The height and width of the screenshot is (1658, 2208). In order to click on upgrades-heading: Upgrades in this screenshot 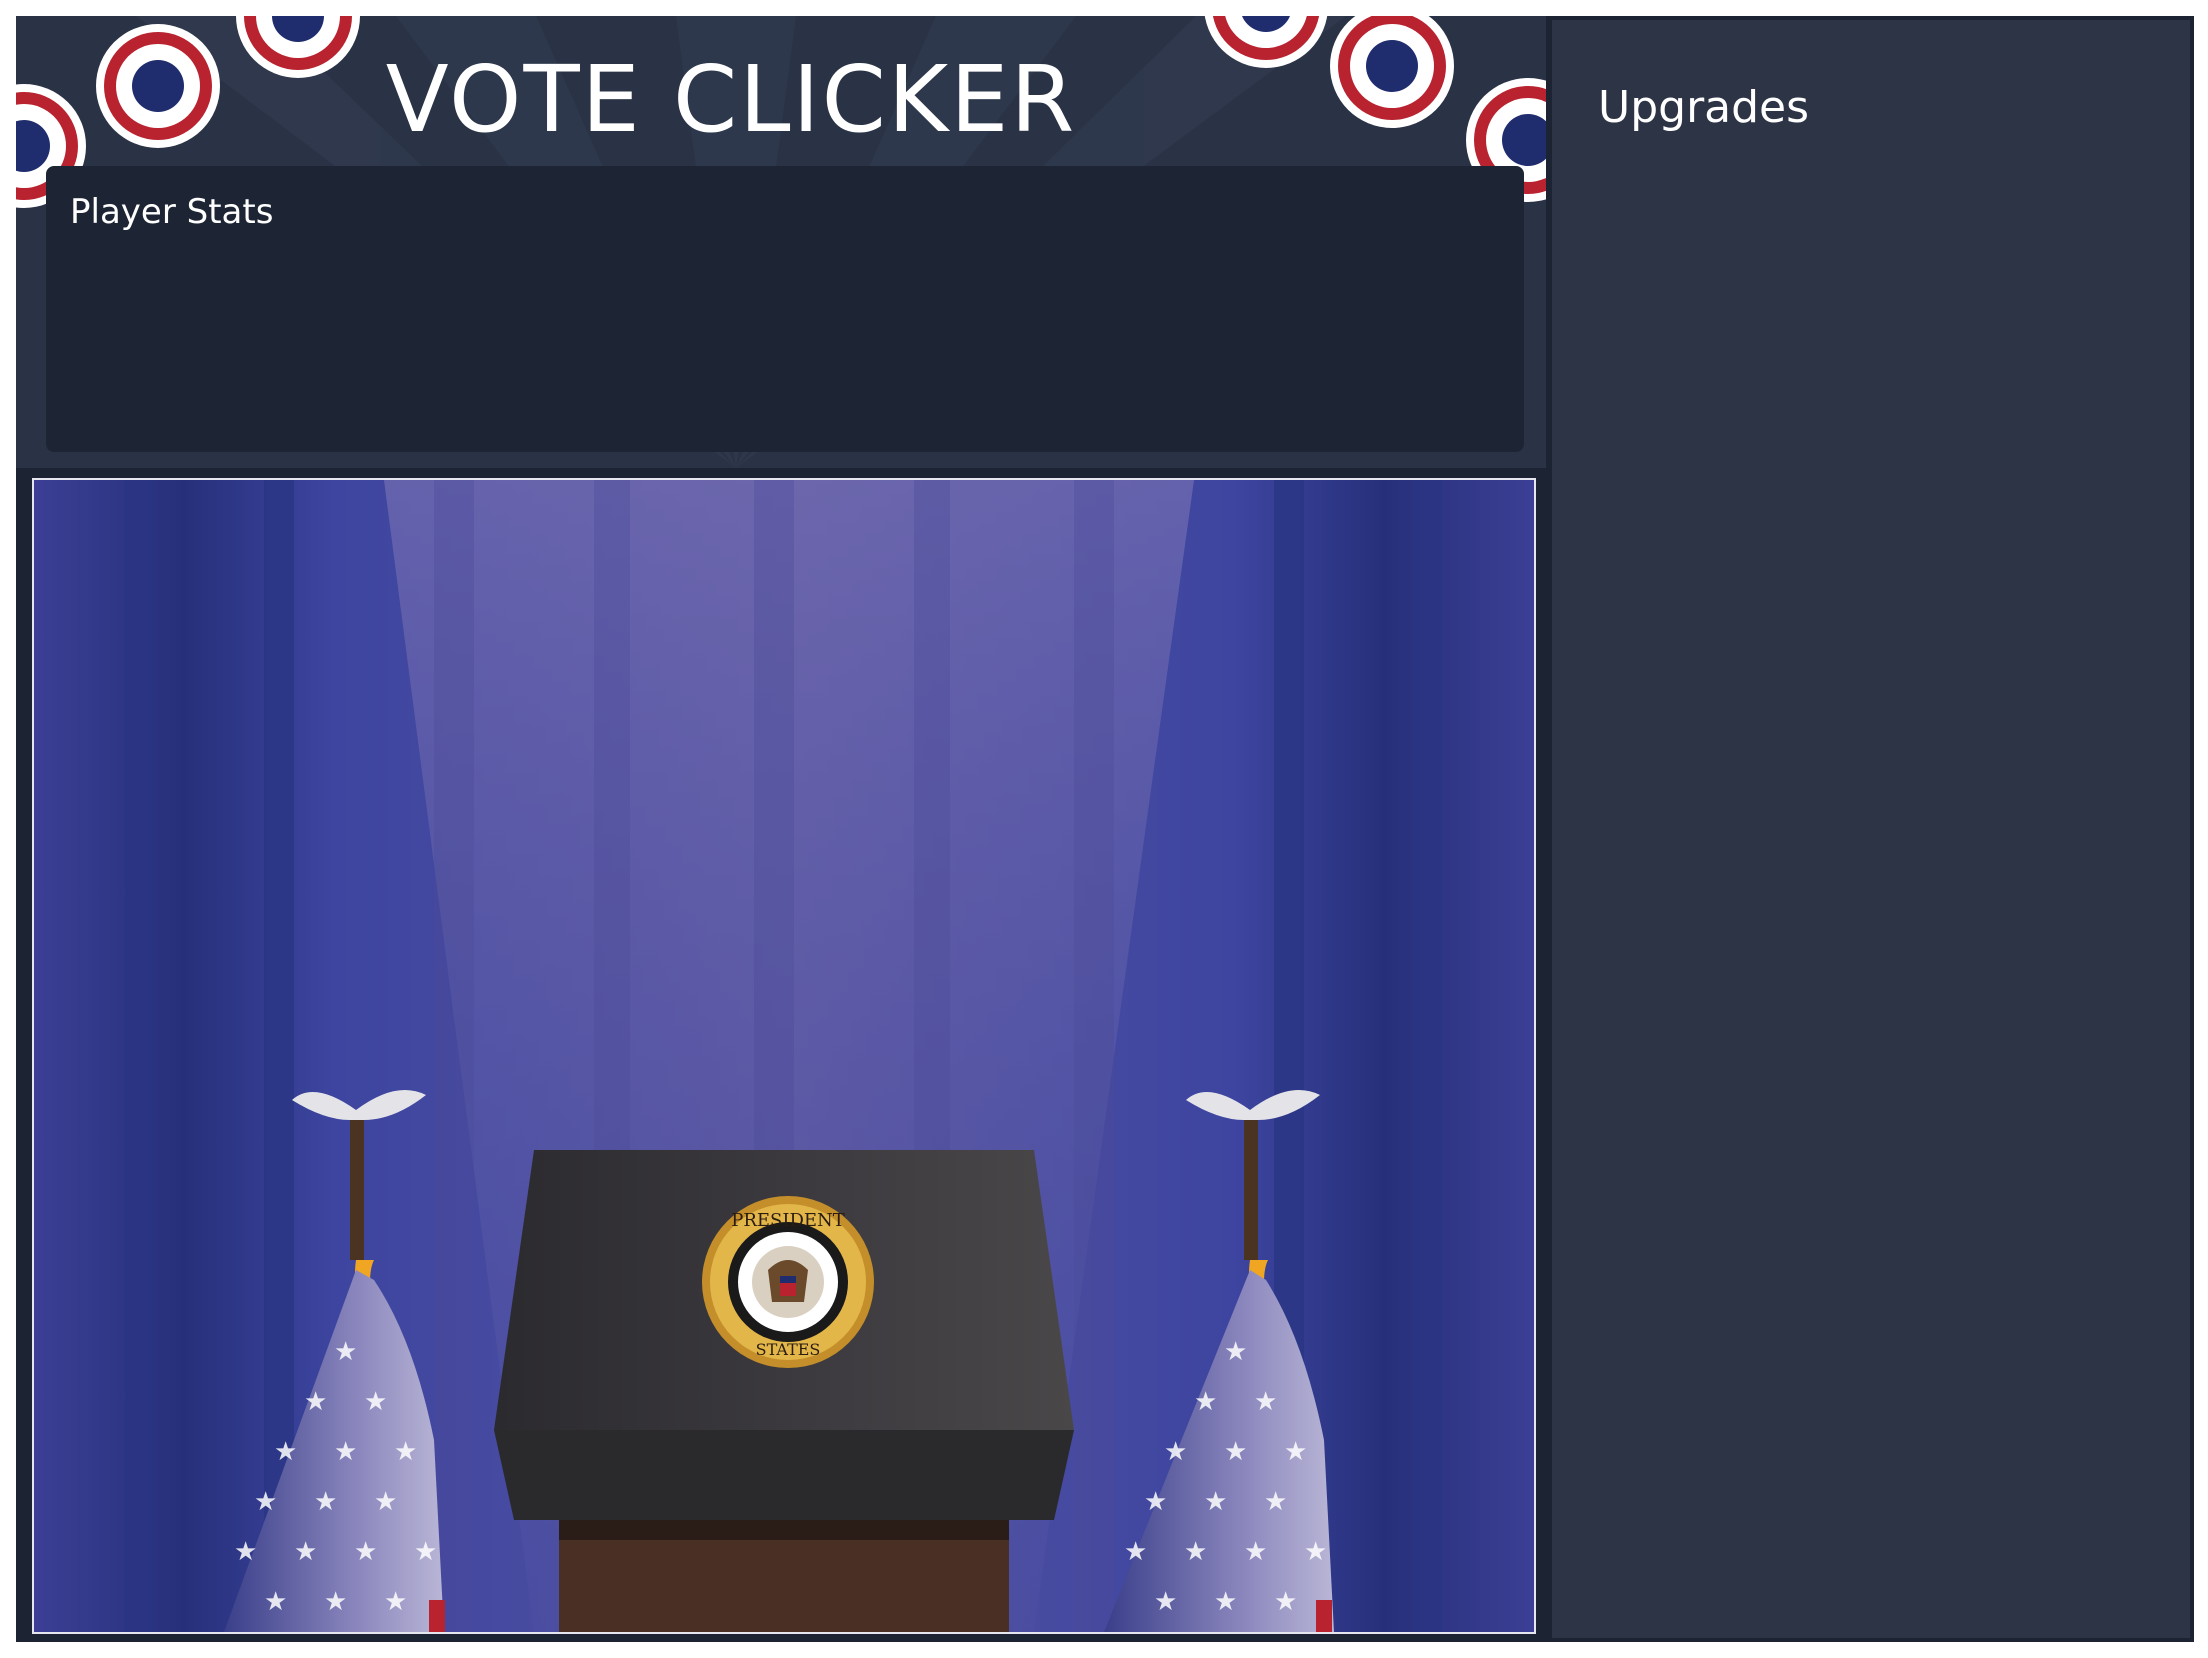, I will do `click(1704, 107)`.